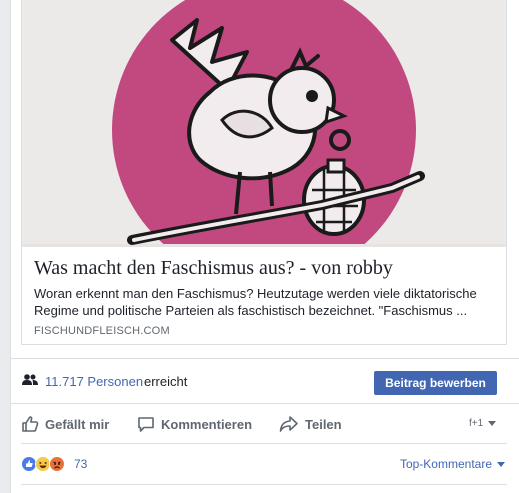 This screenshot has width=519, height=493. I want to click on angry-reaction-icon, so click(57, 464).